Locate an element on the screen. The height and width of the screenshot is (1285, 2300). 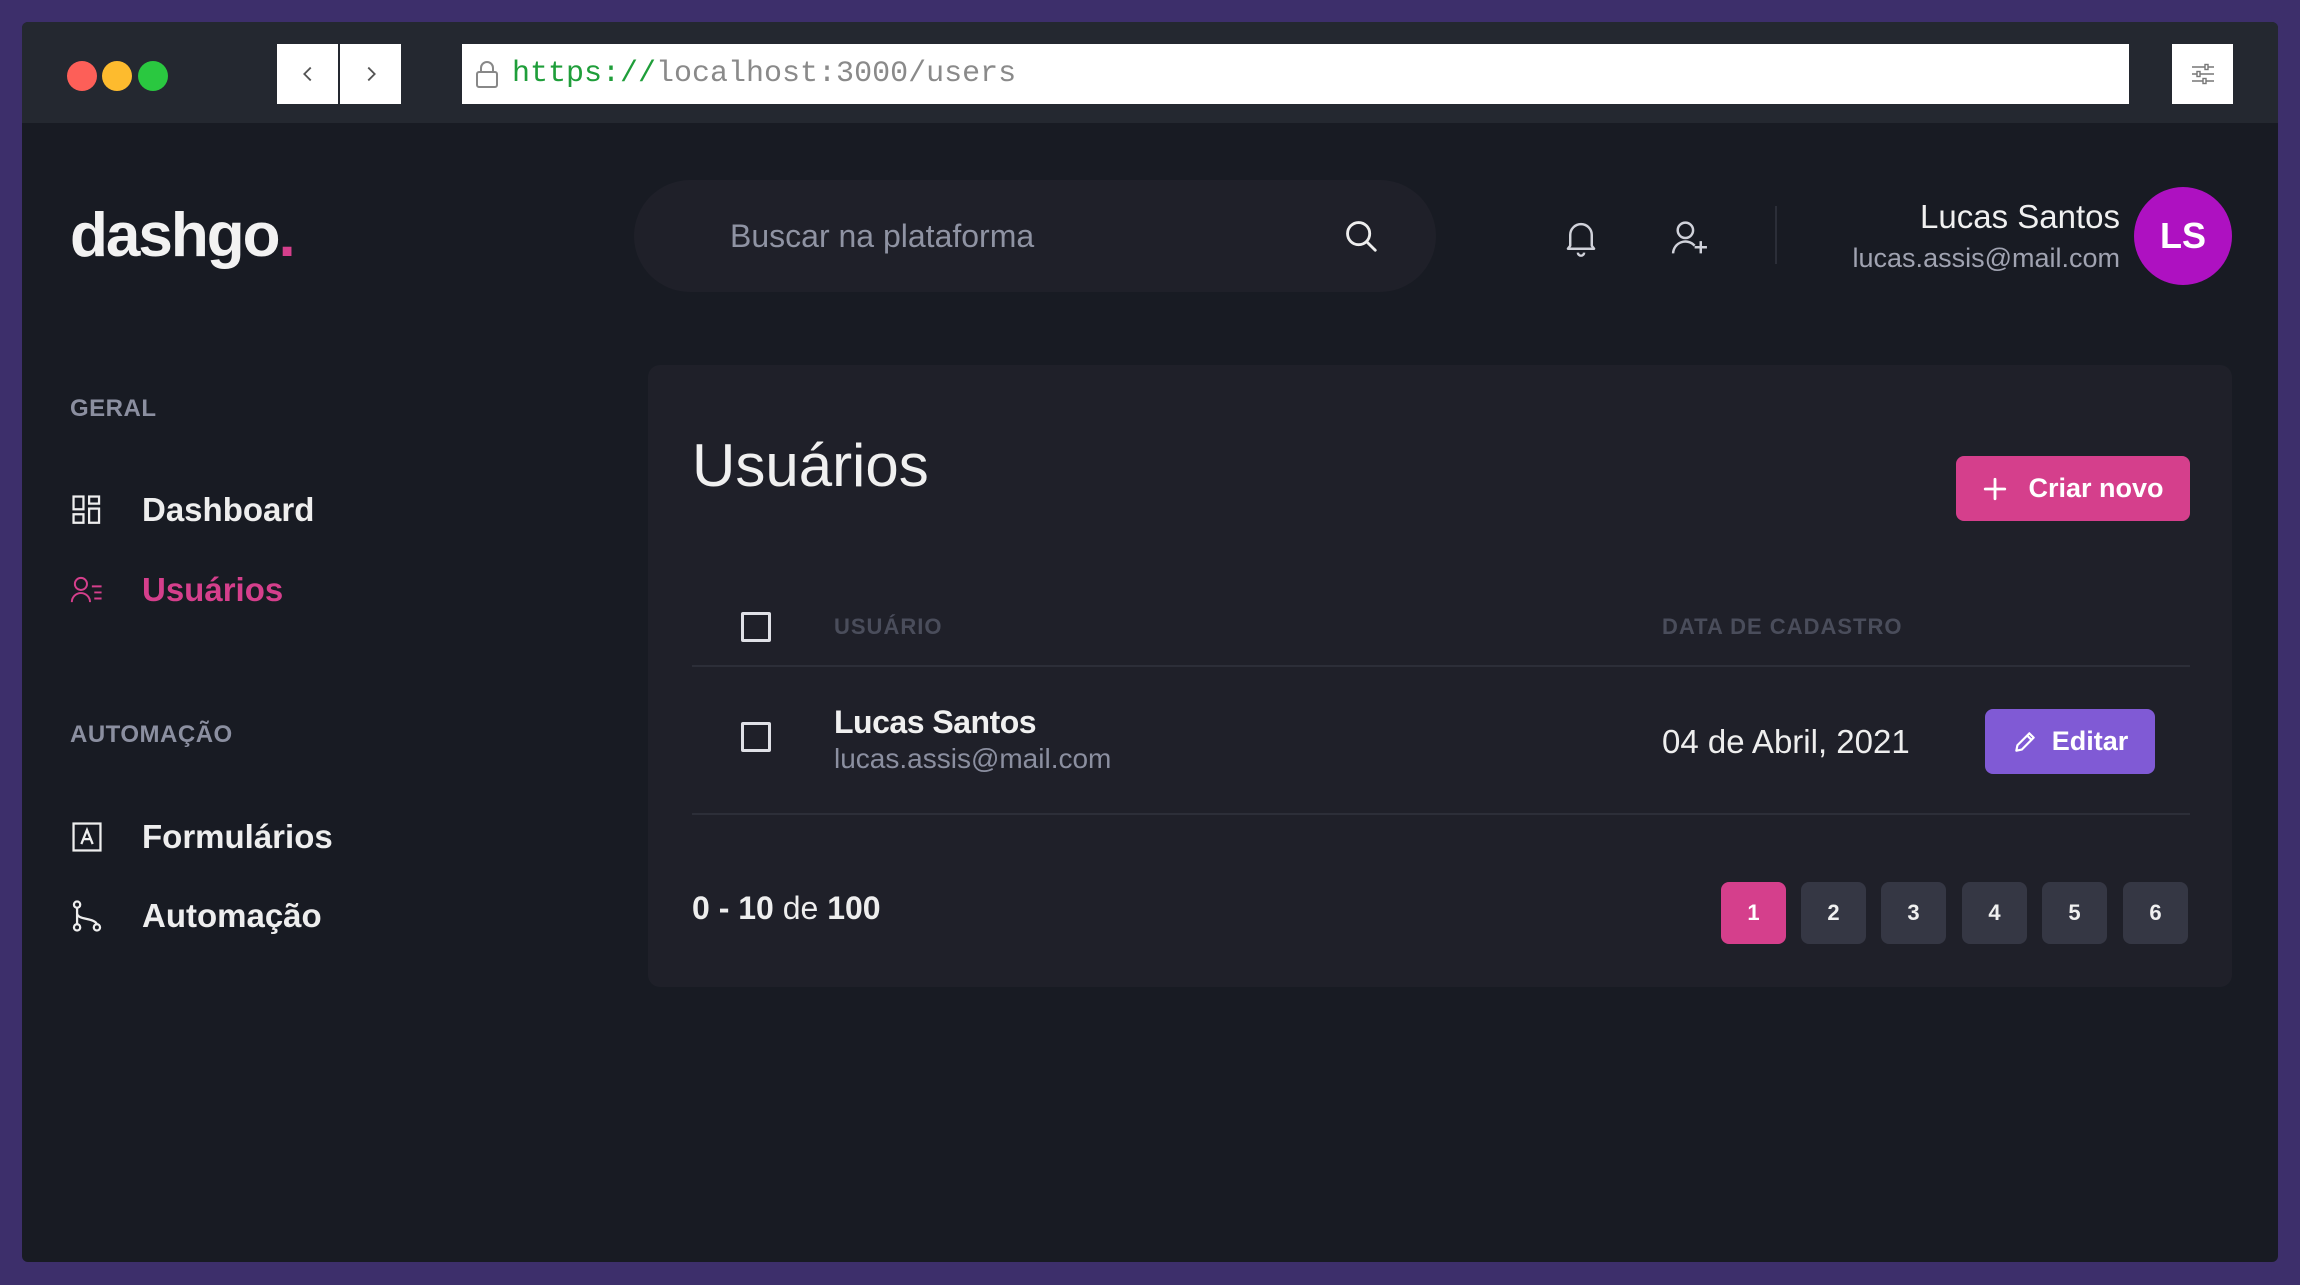
page-button-5: 5 is located at coordinates (2074, 913).